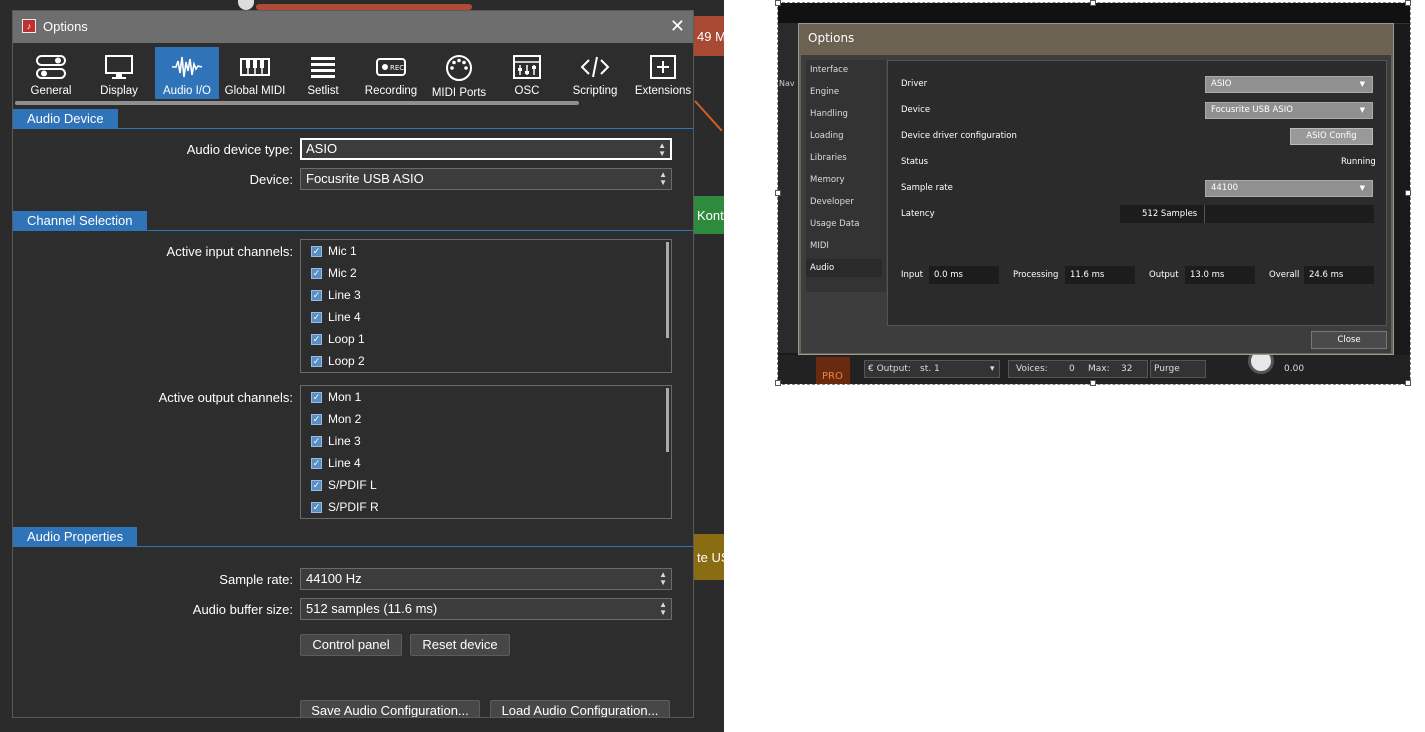 The height and width of the screenshot is (732, 1425). What do you see at coordinates (344, 317) in the screenshot?
I see `channel-name: Line 4` at bounding box center [344, 317].